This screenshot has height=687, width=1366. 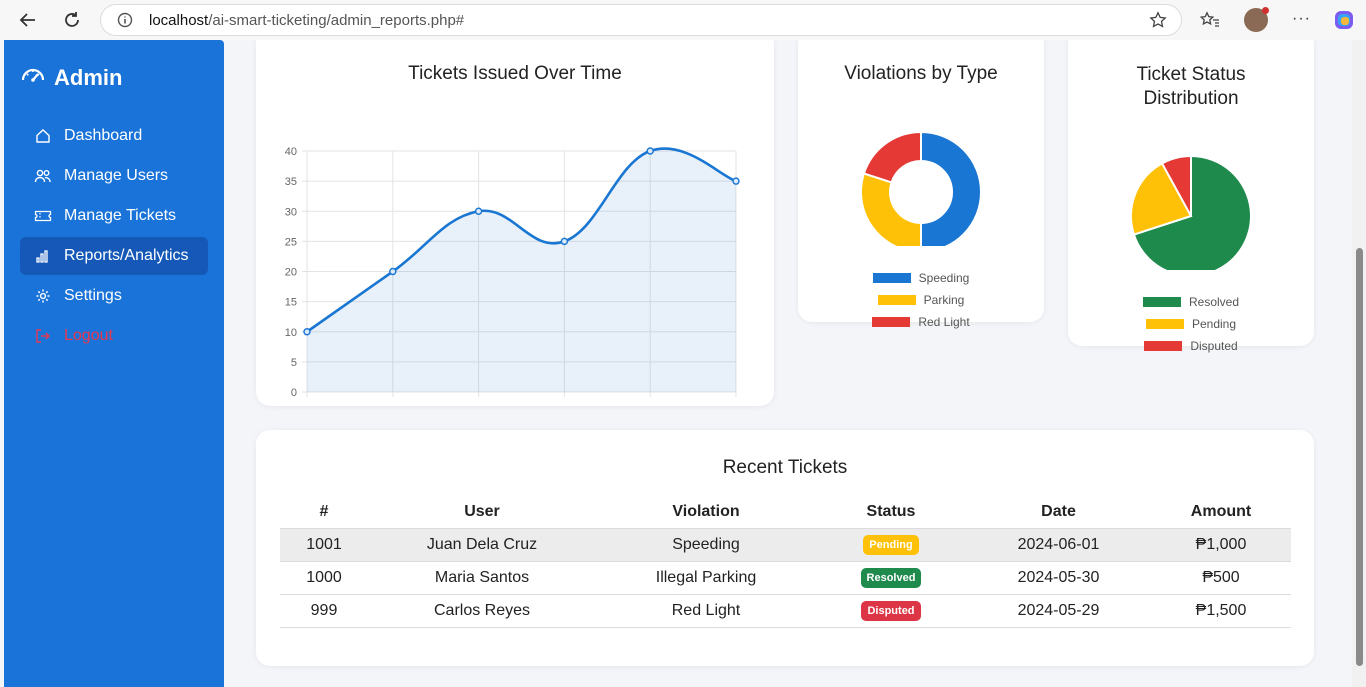 I want to click on y-tick-label: 25, so click(x=291, y=242).